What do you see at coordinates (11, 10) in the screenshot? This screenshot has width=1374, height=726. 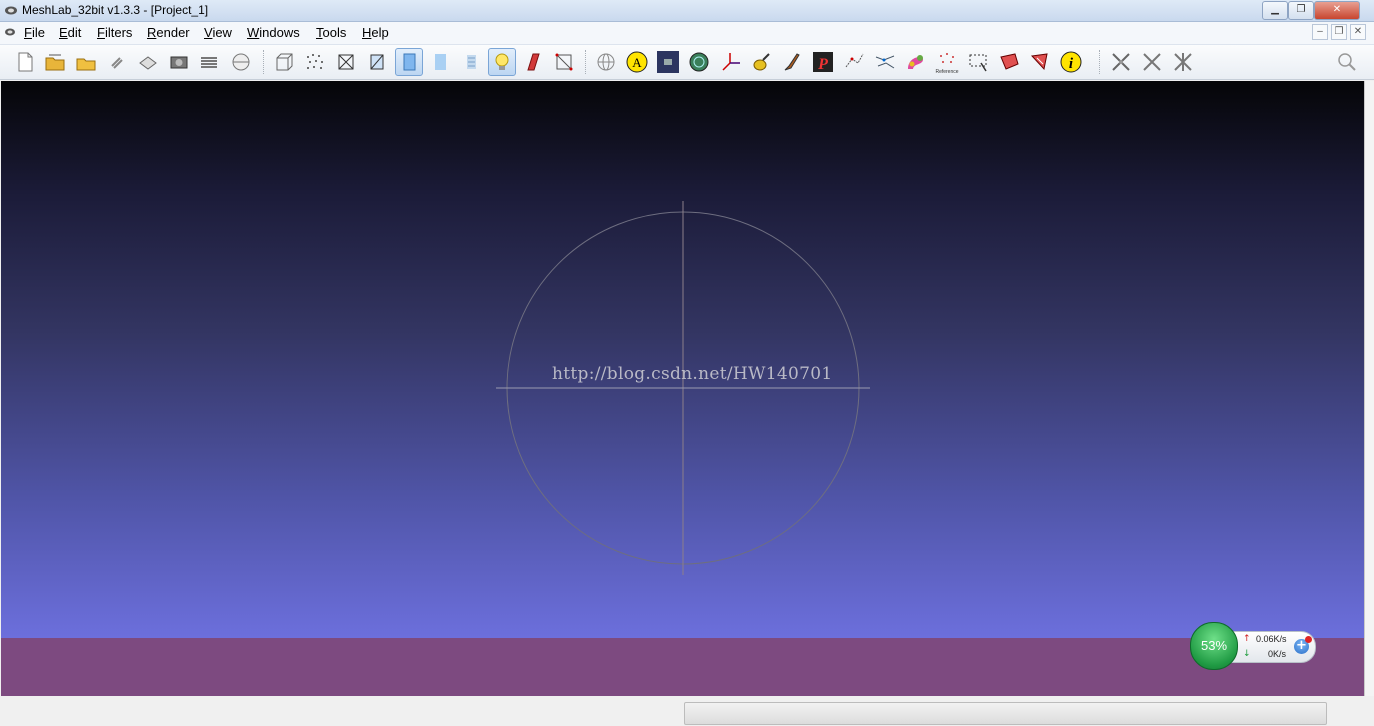 I see `meshlab-app-icon` at bounding box center [11, 10].